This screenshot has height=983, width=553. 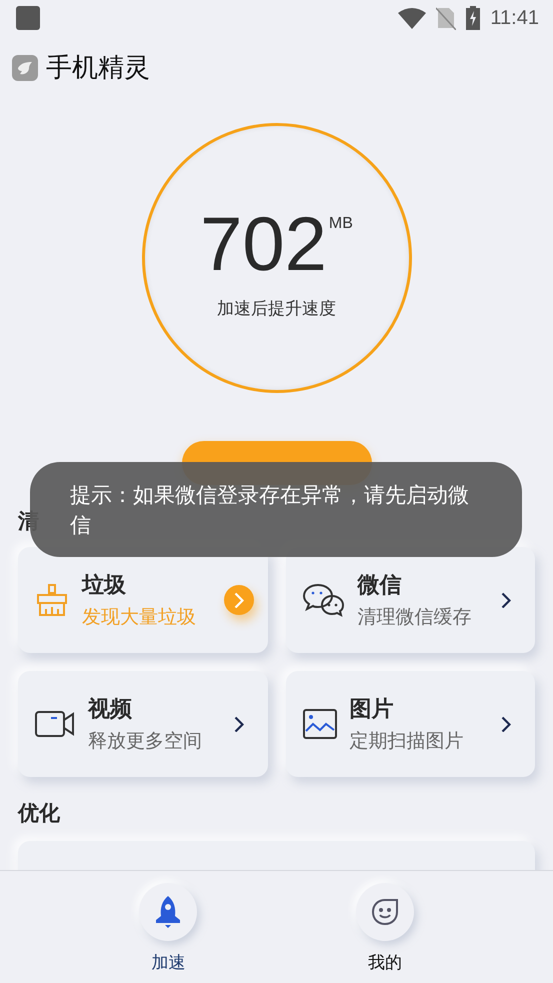 I want to click on no-sim-icon, so click(x=446, y=18).